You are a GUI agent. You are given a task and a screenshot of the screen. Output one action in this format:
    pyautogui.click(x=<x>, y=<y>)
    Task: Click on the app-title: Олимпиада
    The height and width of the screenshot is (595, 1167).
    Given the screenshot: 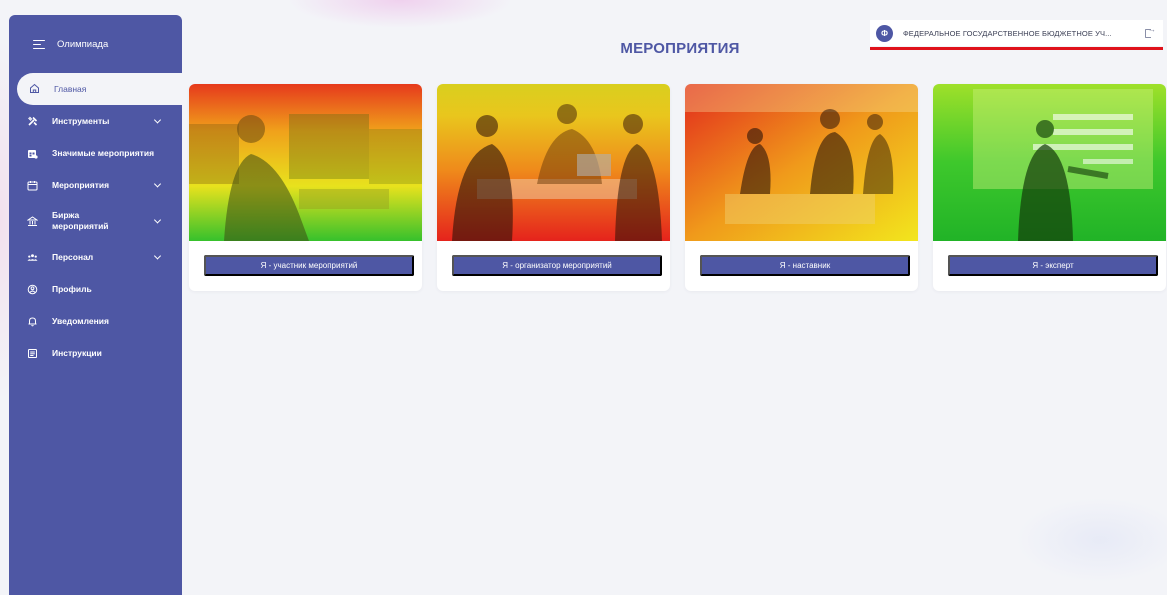 What is the action you would take?
    pyautogui.click(x=83, y=44)
    